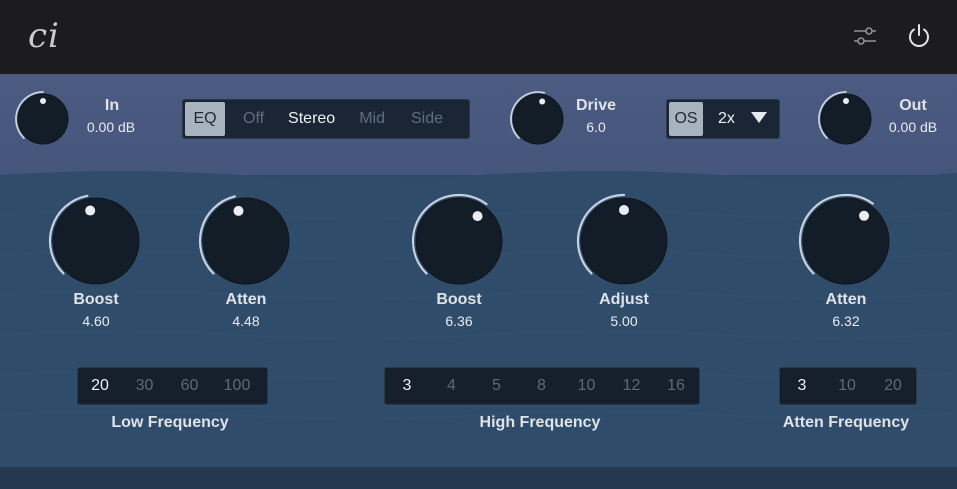  What do you see at coordinates (246, 299) in the screenshot?
I see `low-atten-label: Atten` at bounding box center [246, 299].